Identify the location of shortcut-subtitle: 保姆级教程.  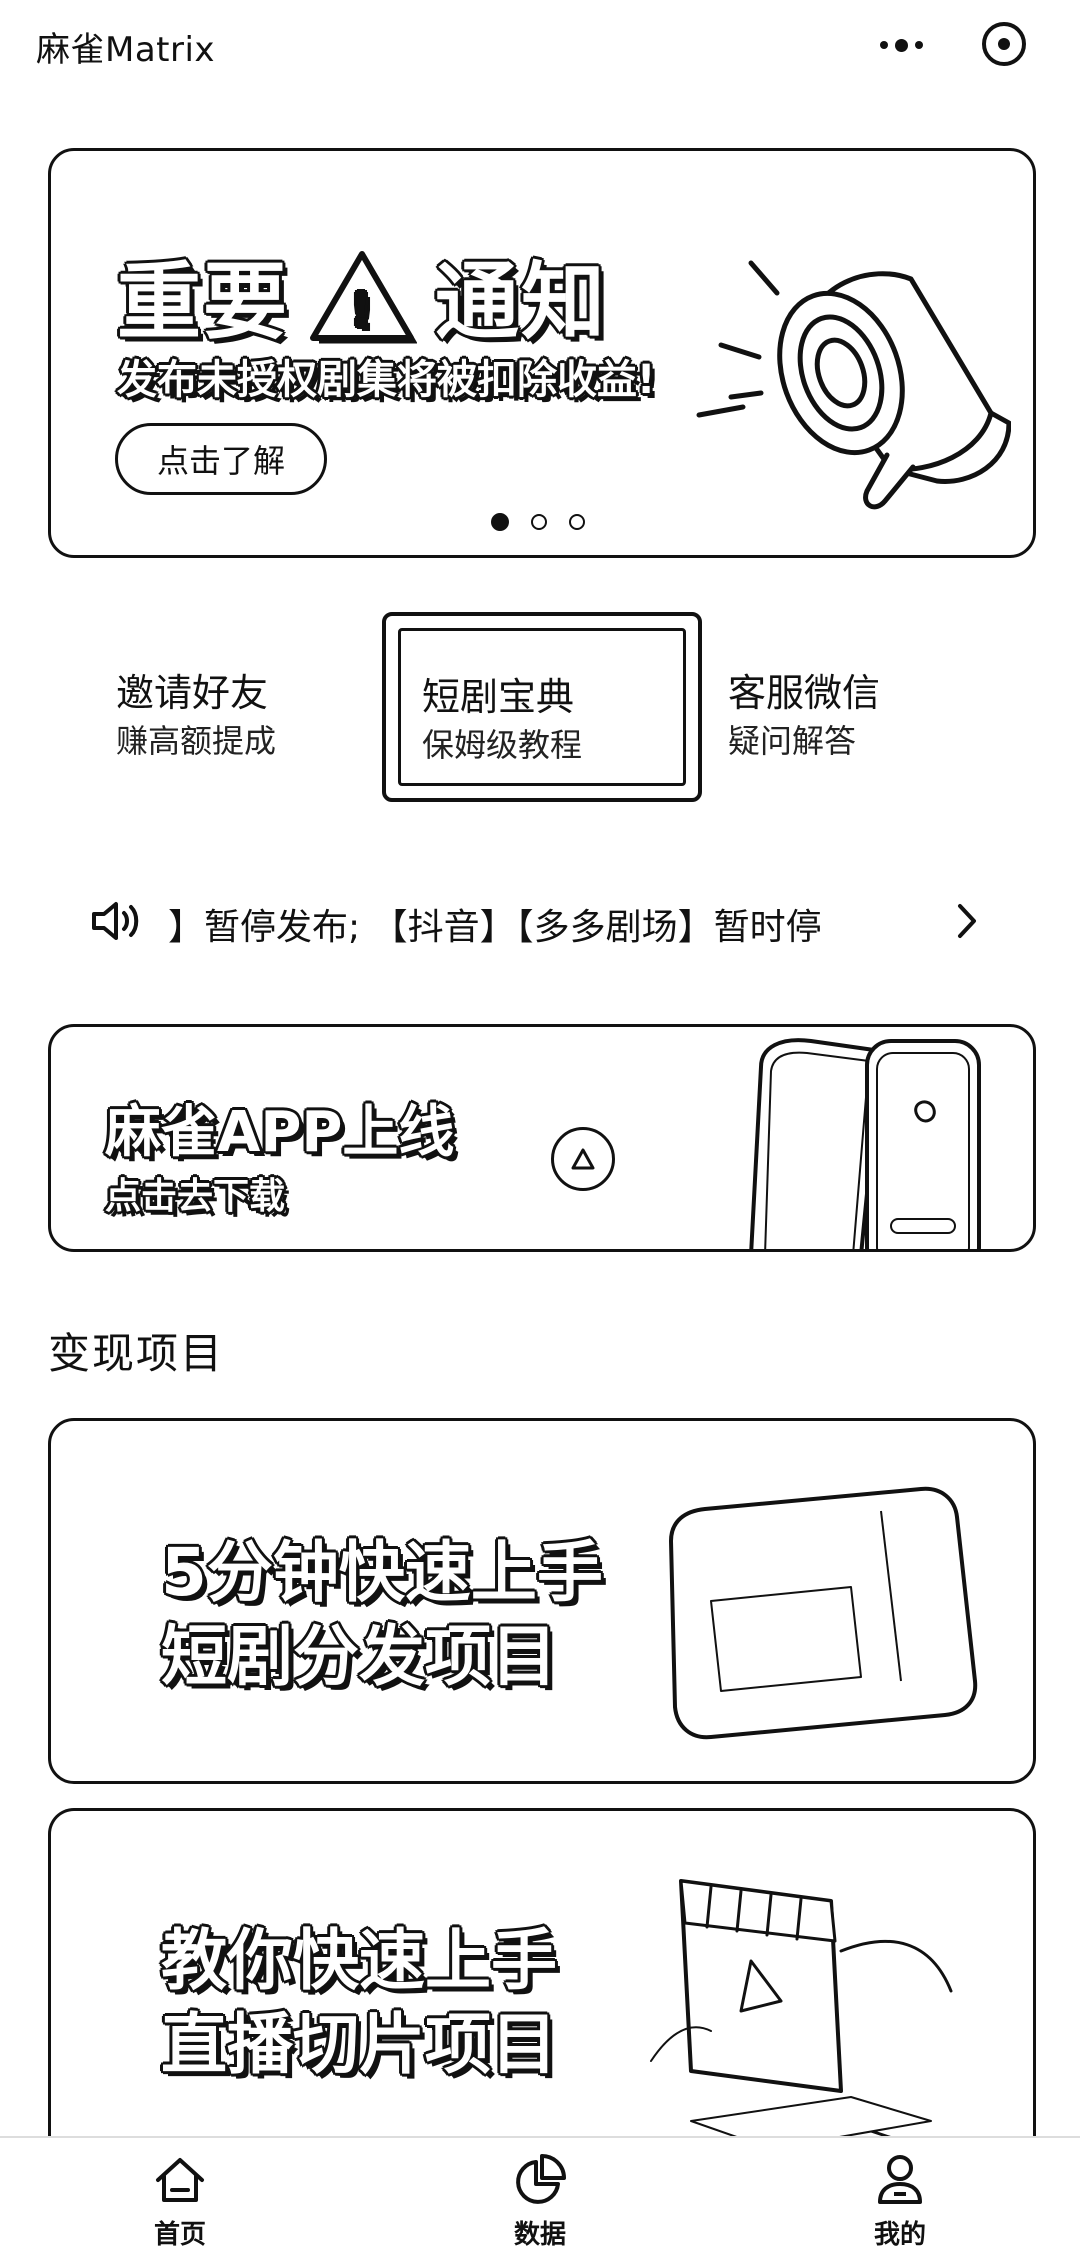
(502, 745).